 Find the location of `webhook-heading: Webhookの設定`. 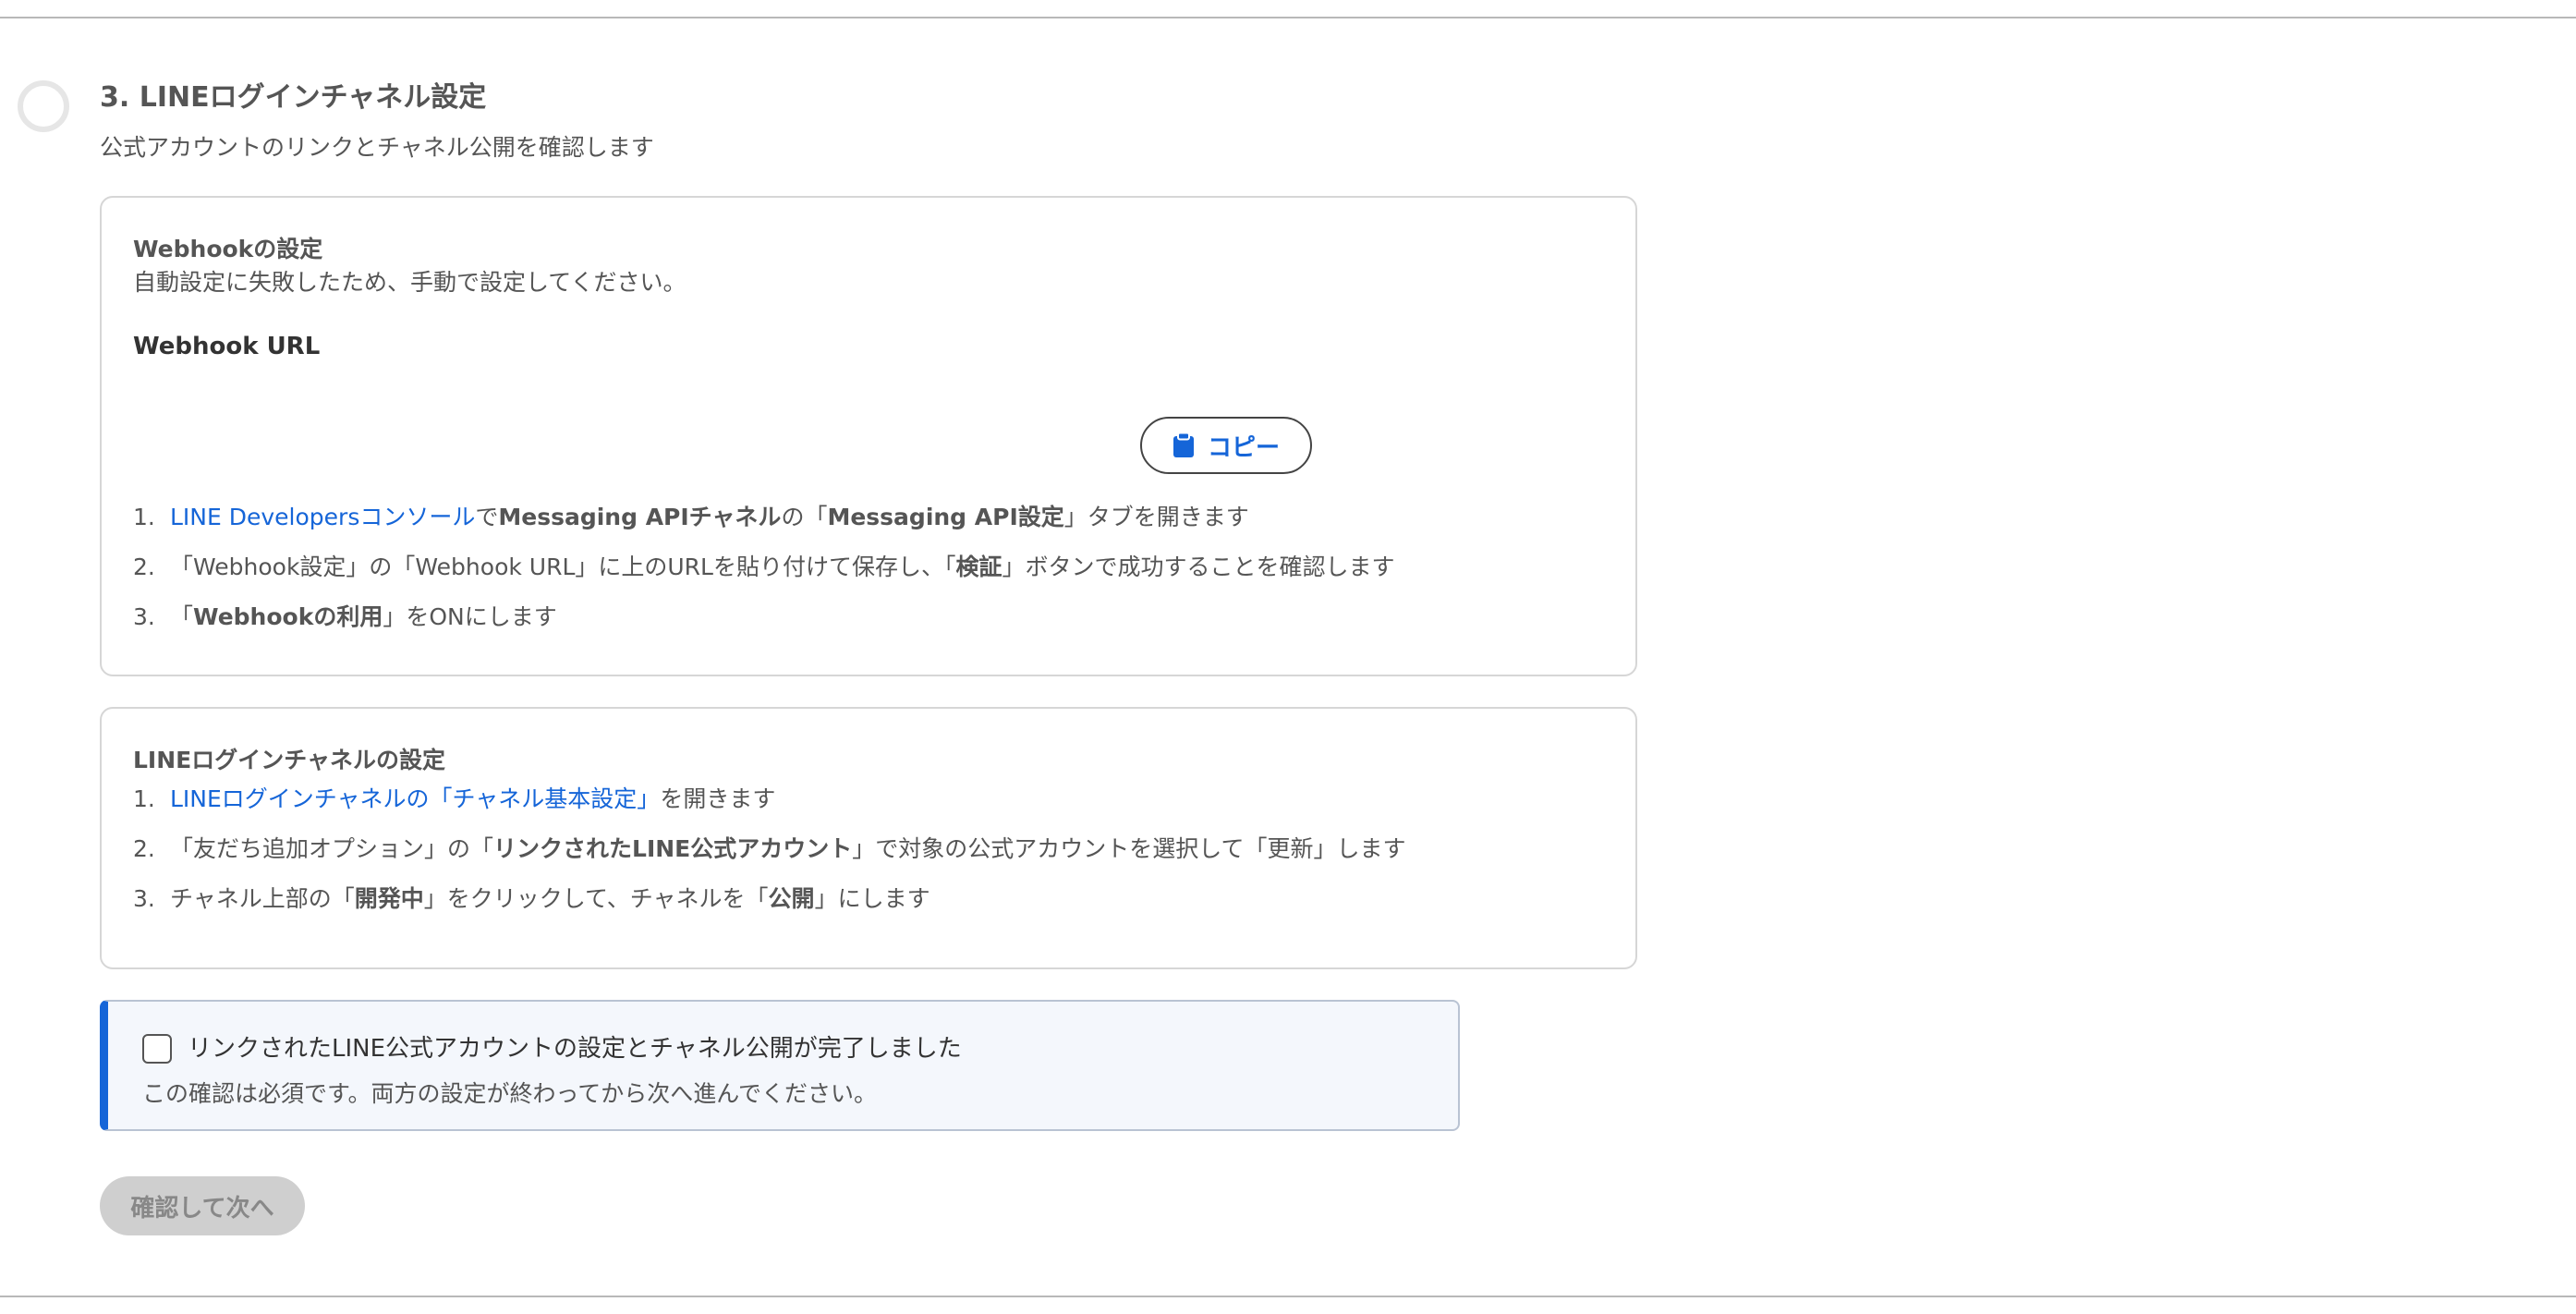

webhook-heading: Webhookの設定 is located at coordinates (228, 249).